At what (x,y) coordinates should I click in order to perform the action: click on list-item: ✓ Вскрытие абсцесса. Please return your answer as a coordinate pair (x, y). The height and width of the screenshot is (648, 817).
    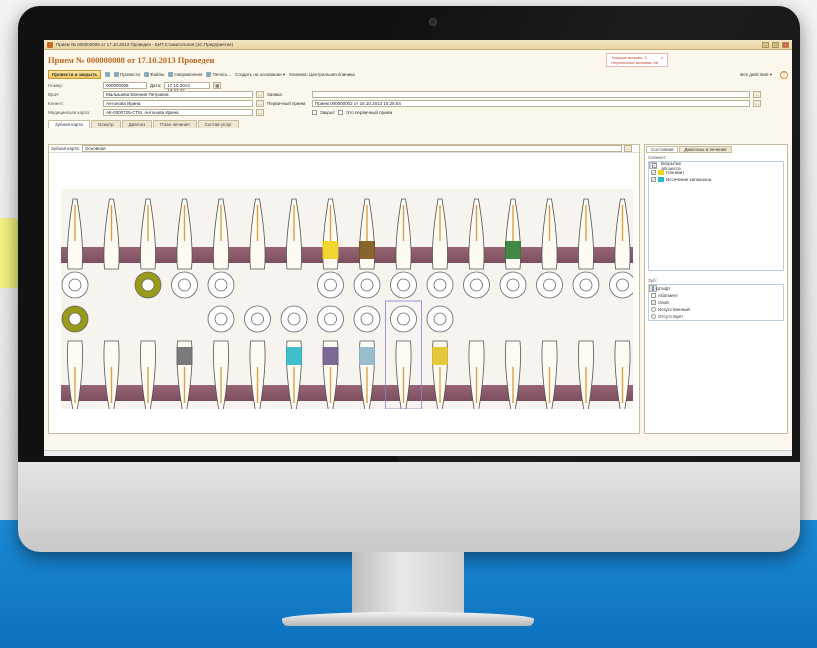
    Looking at the image, I should click on (665, 166).